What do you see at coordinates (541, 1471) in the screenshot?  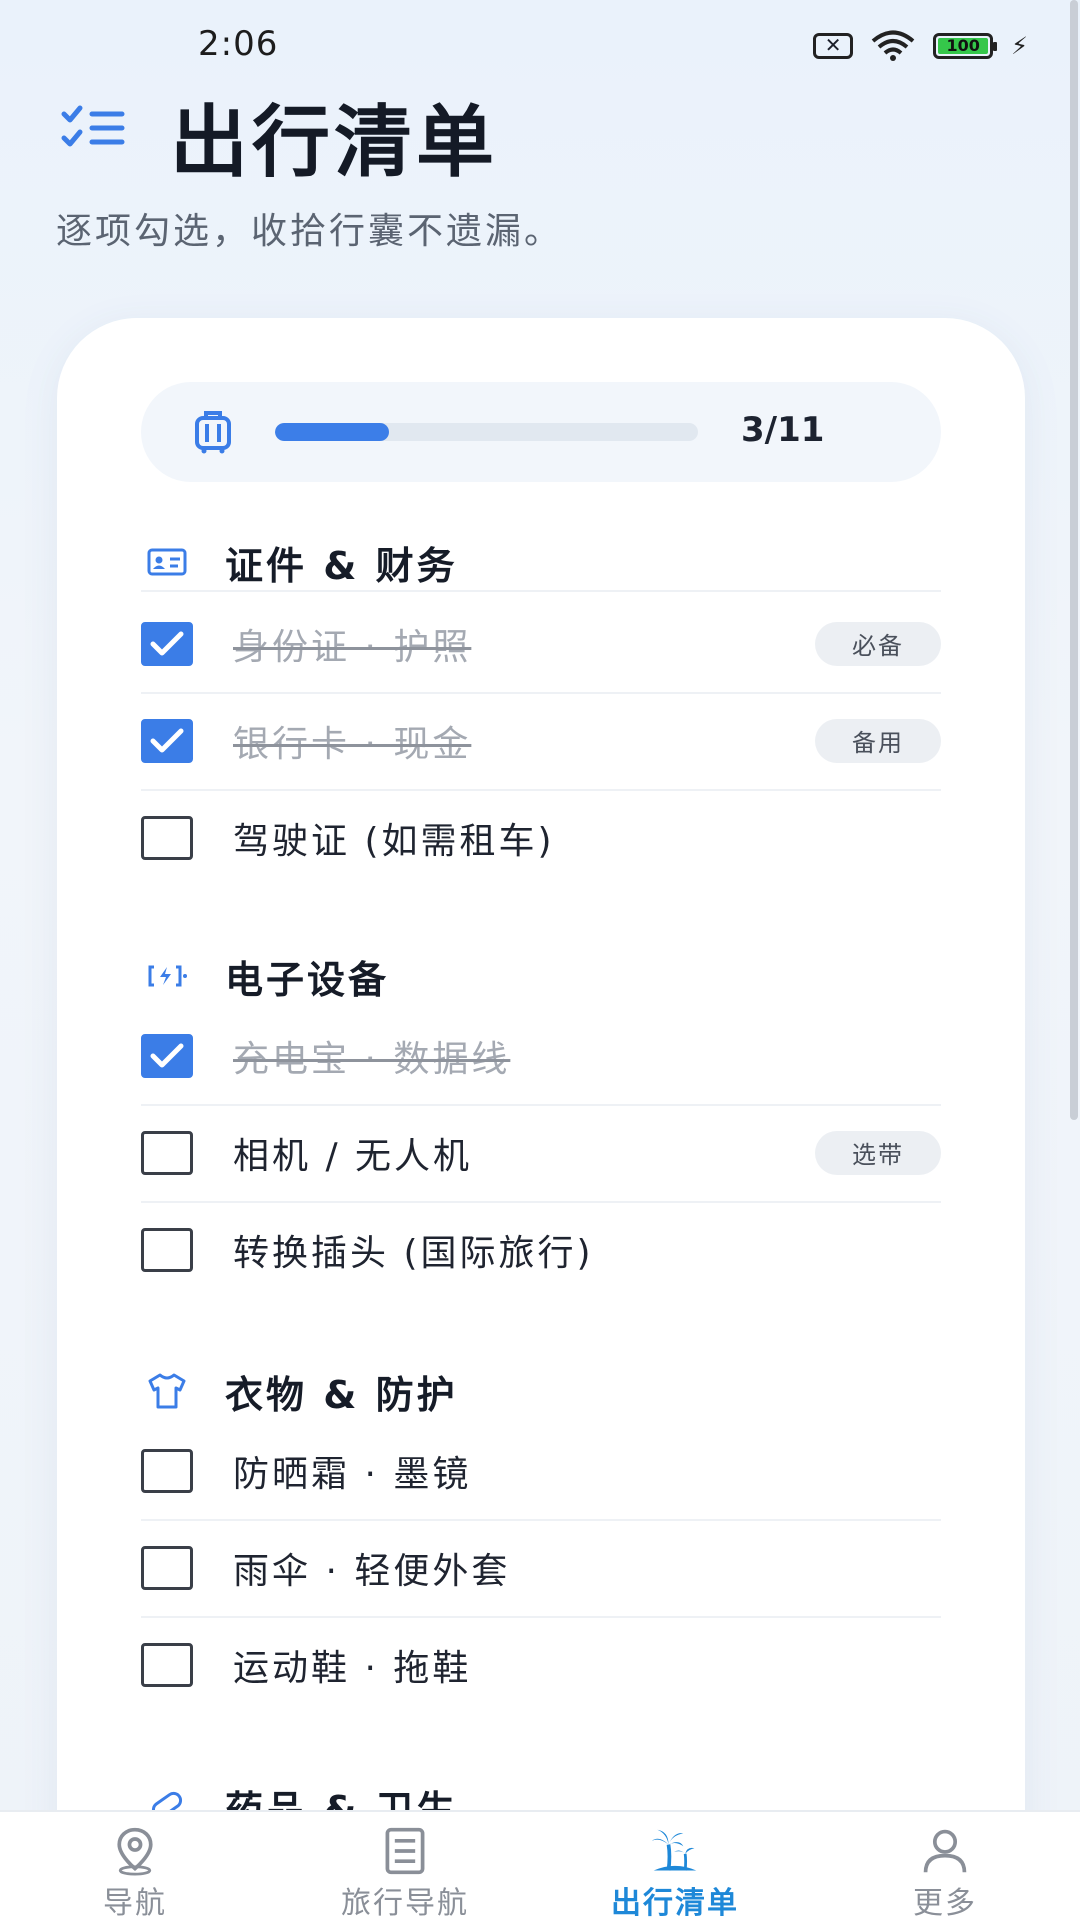 I see `checklist-item-sunscreen-sunglasses: 防晒霜 · 墨镜` at bounding box center [541, 1471].